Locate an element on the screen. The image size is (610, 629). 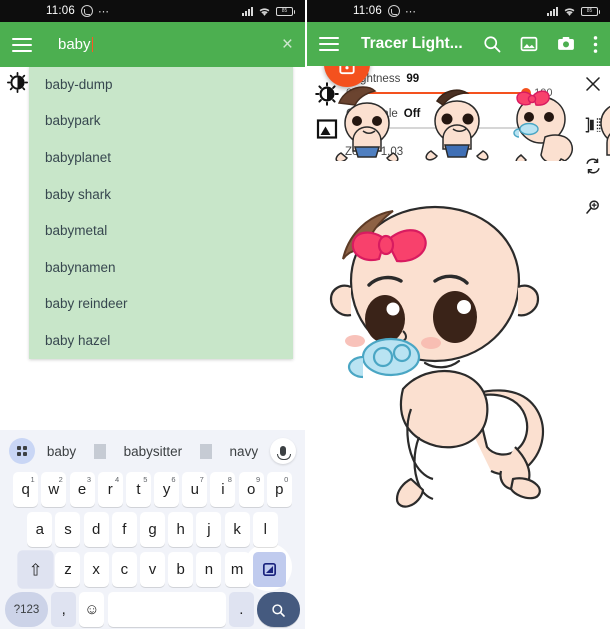
period-key: . is located at coordinates (241, 609).